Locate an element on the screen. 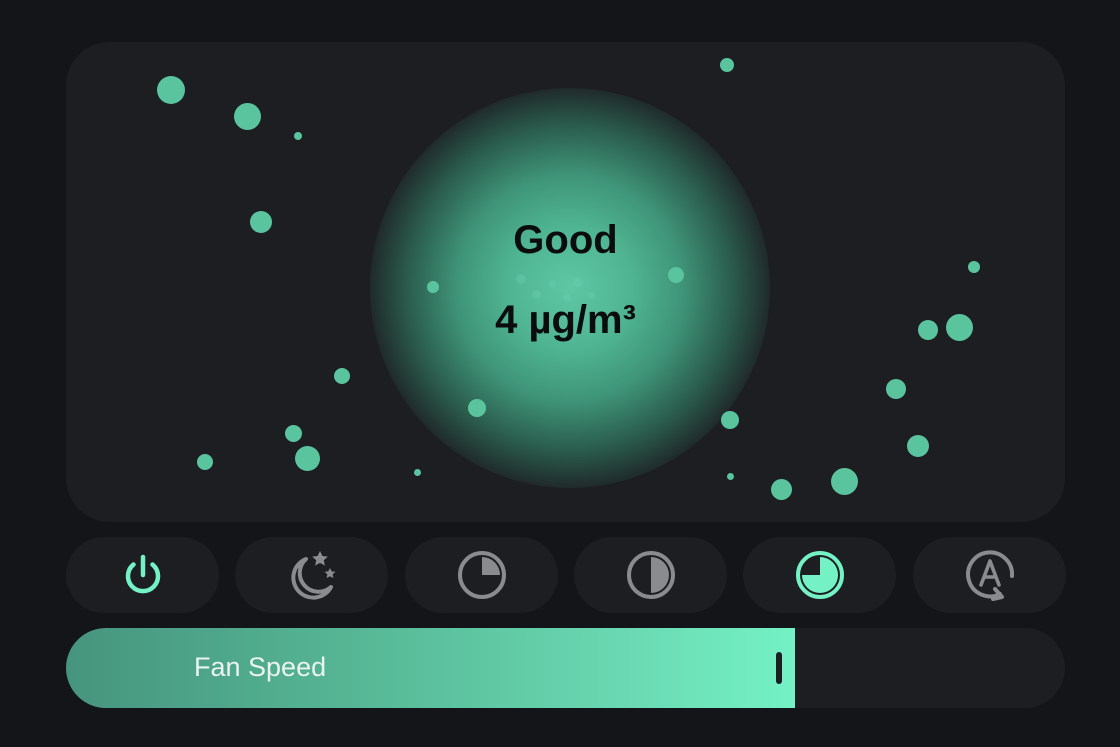 The height and width of the screenshot is (747, 1120). auto-mode-icon is located at coordinates (989, 575).